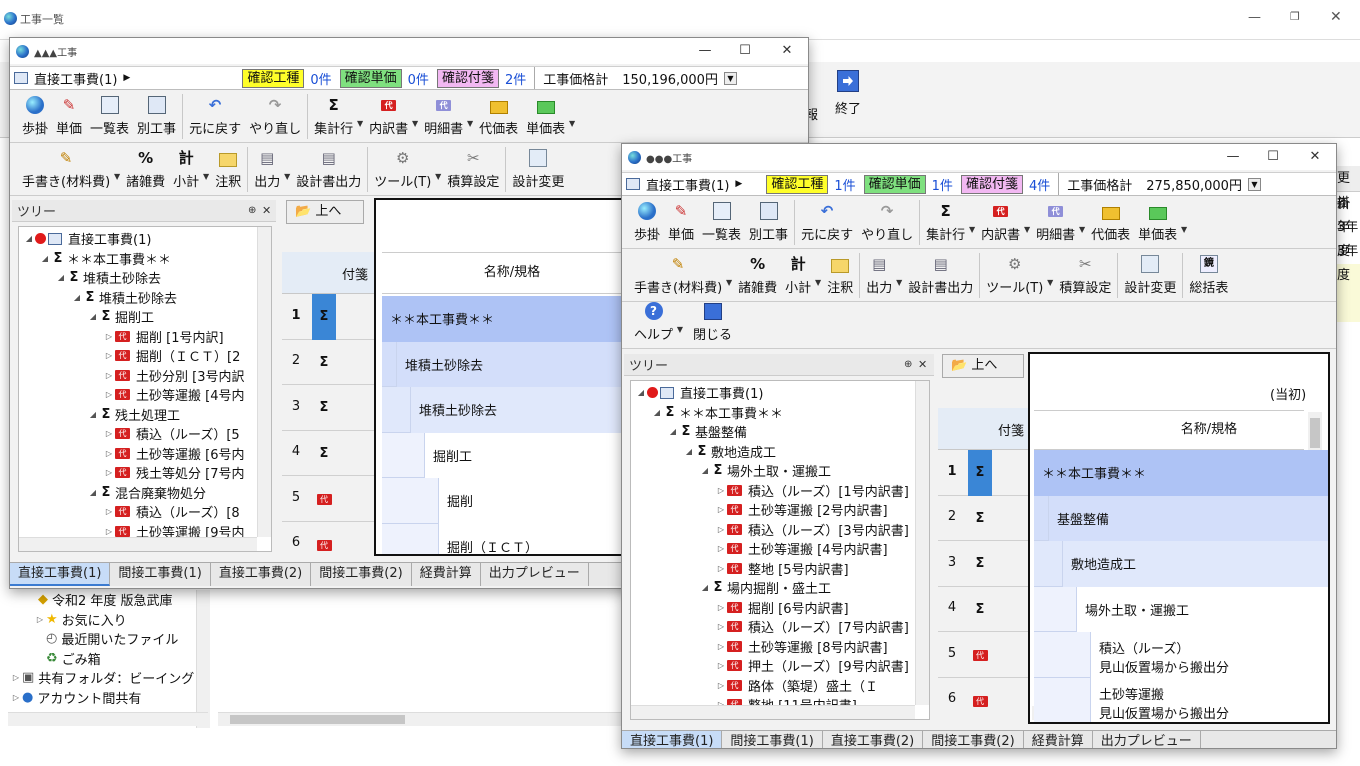 This screenshot has width=1360, height=766. I want to click on chevron-right-icon: ▶, so click(126, 78).